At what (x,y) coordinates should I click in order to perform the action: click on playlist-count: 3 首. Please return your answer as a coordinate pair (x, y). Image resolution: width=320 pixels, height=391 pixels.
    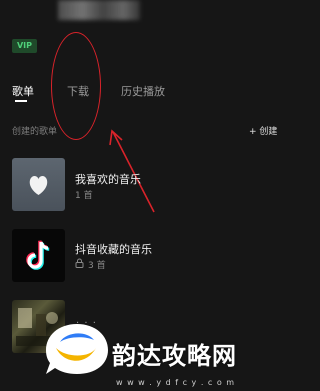
    Looking at the image, I should click on (97, 266).